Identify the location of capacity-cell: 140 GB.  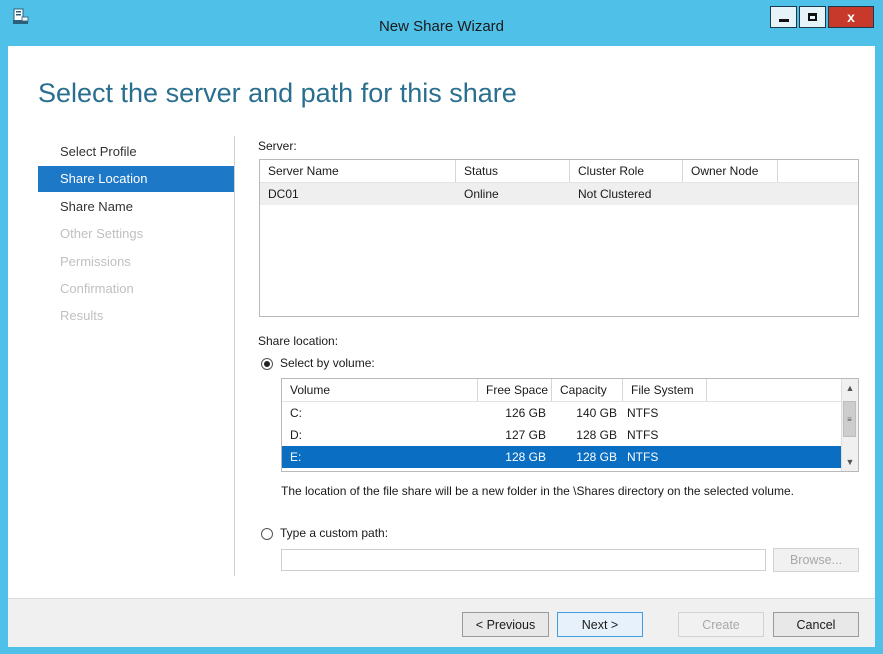
(596, 413).